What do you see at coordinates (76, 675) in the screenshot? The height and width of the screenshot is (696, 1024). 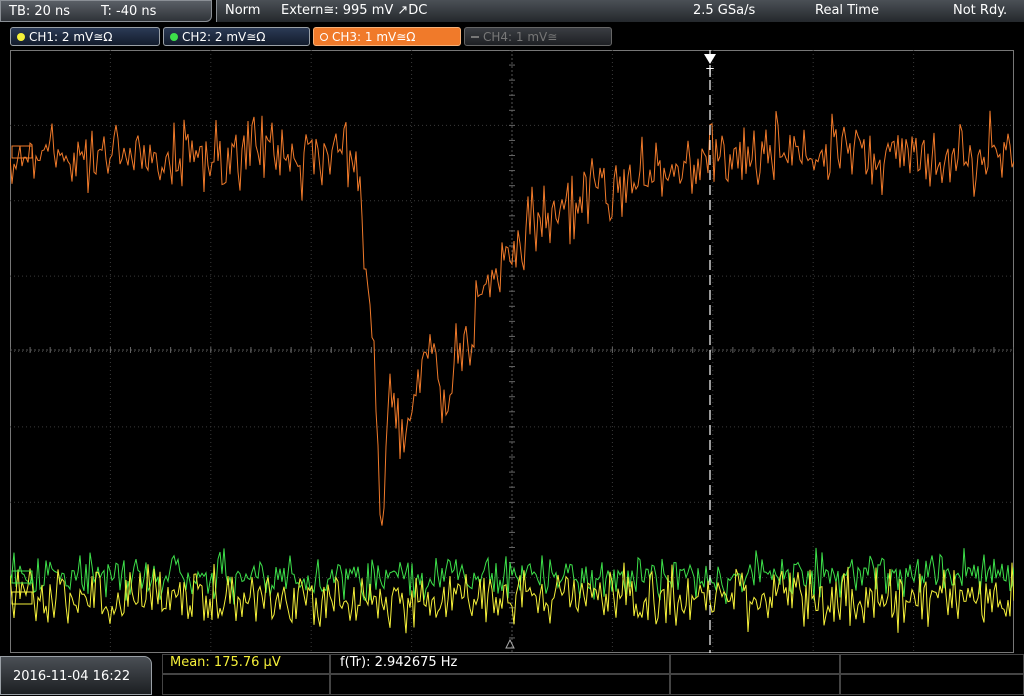 I see `date-time: 2016-11-04 16:22` at bounding box center [76, 675].